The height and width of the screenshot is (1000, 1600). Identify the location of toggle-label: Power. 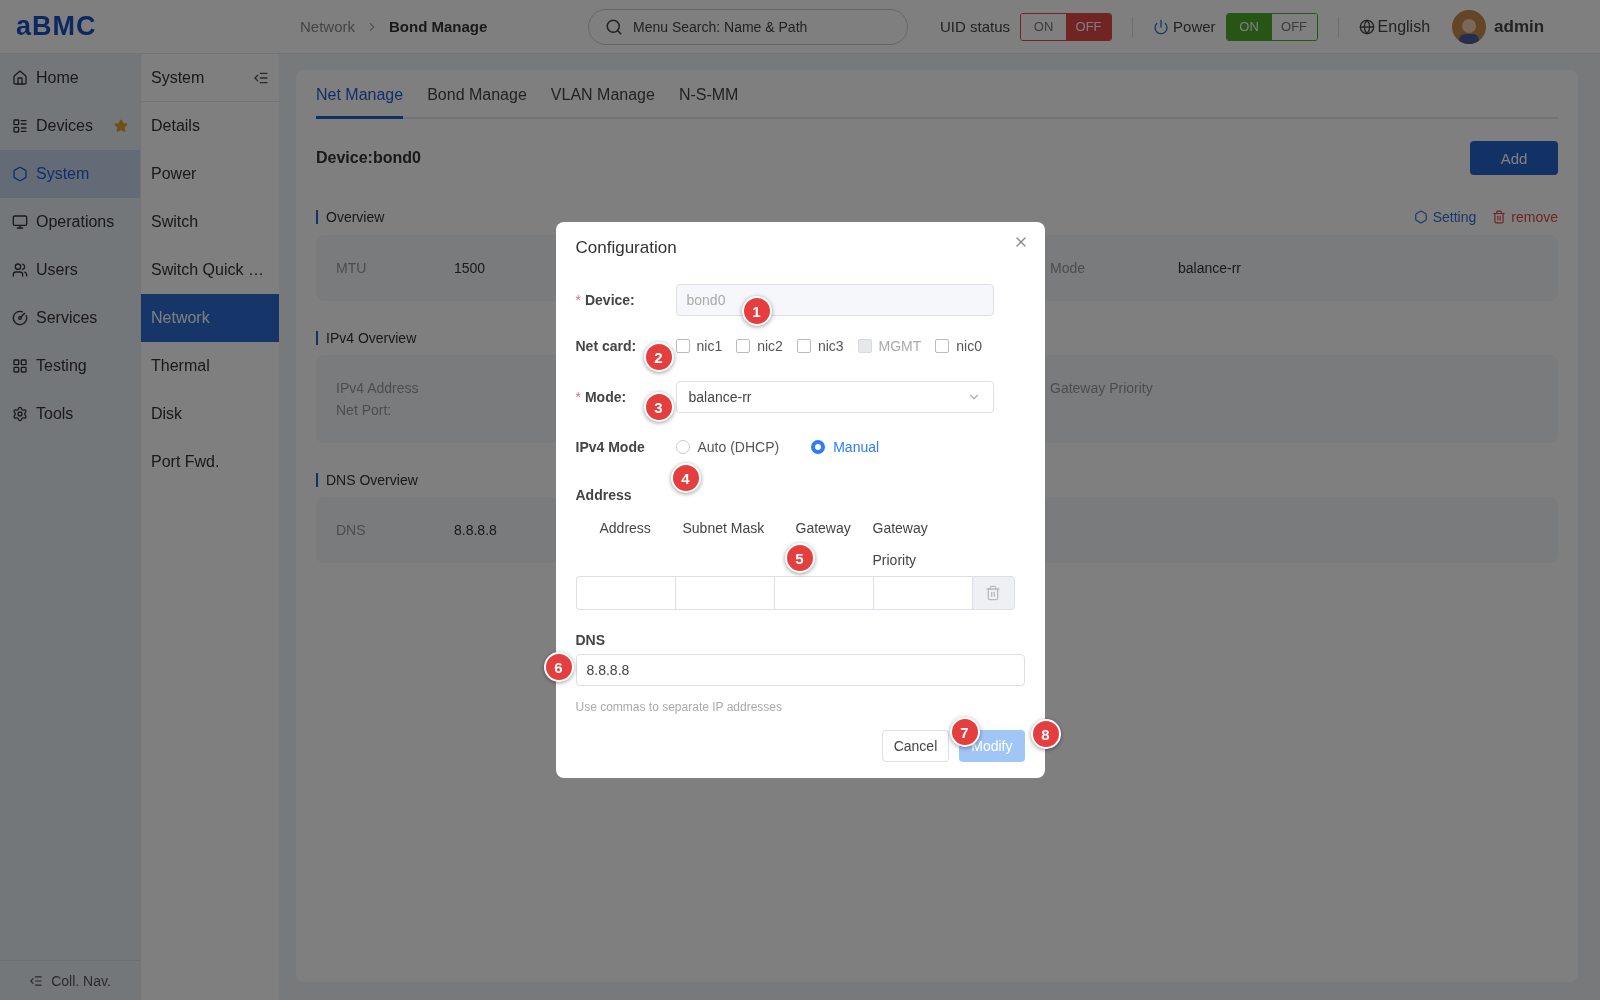
(1194, 26).